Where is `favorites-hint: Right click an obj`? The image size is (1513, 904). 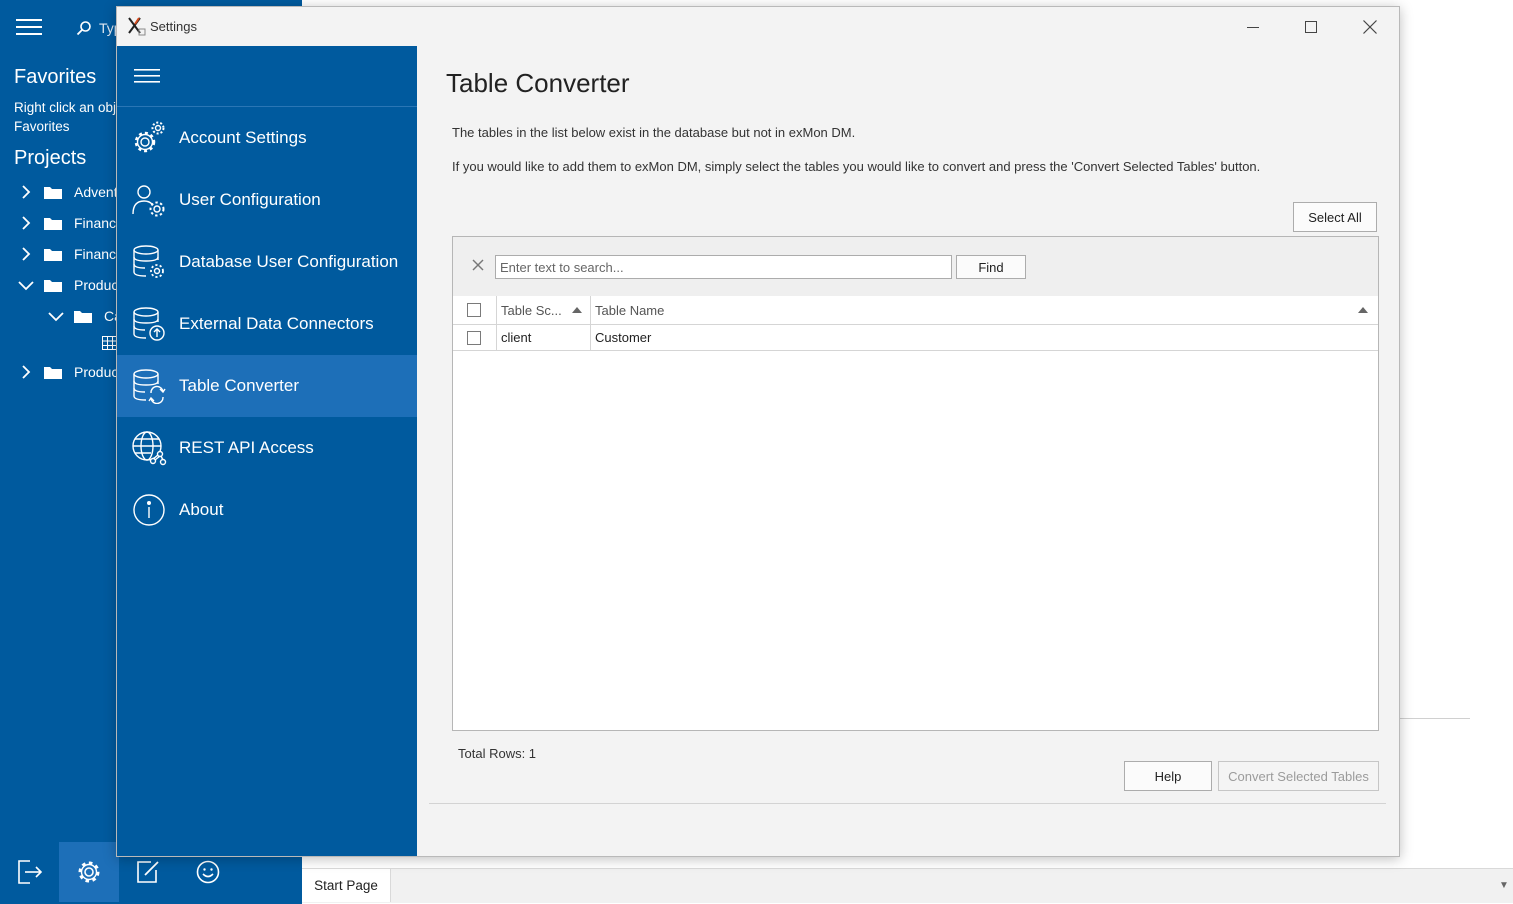 favorites-hint: Right click an obj is located at coordinates (65, 107).